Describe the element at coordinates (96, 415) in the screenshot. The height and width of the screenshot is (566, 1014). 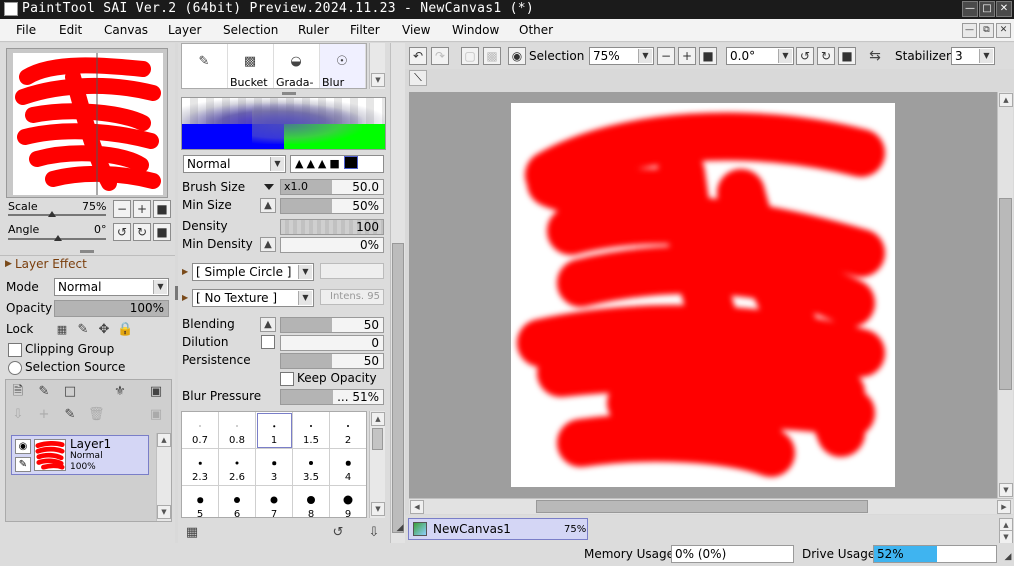
I see `trash-icon: 🗑` at that location.